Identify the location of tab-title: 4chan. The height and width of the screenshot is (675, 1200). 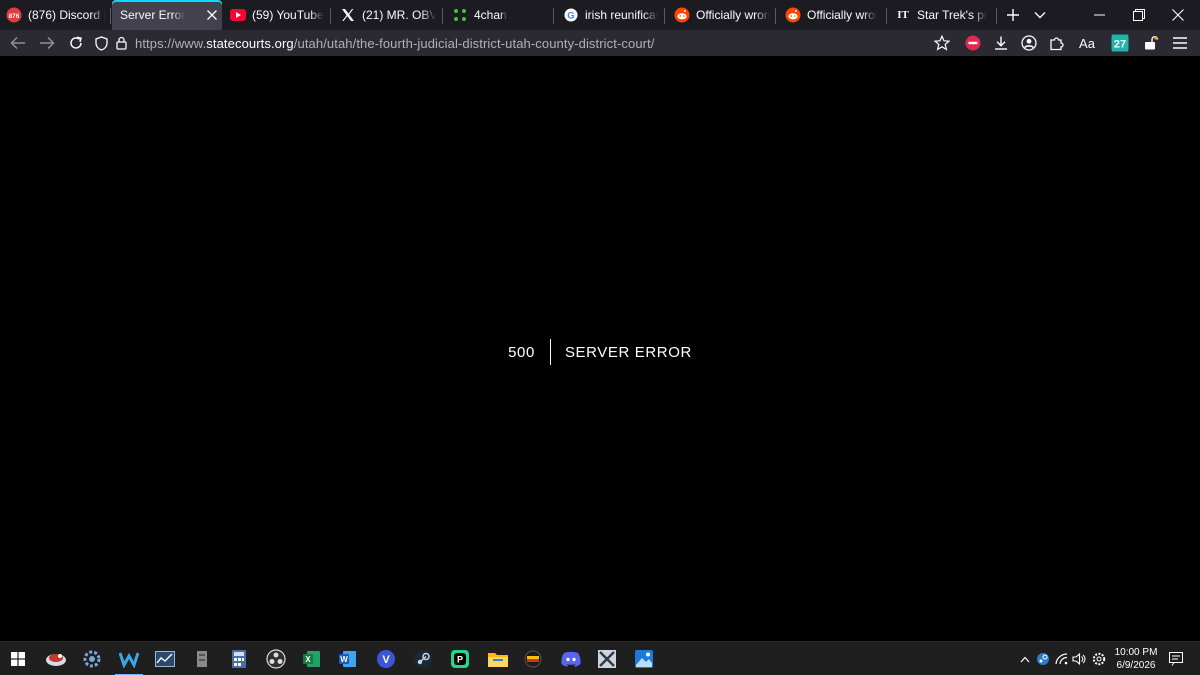
(490, 15).